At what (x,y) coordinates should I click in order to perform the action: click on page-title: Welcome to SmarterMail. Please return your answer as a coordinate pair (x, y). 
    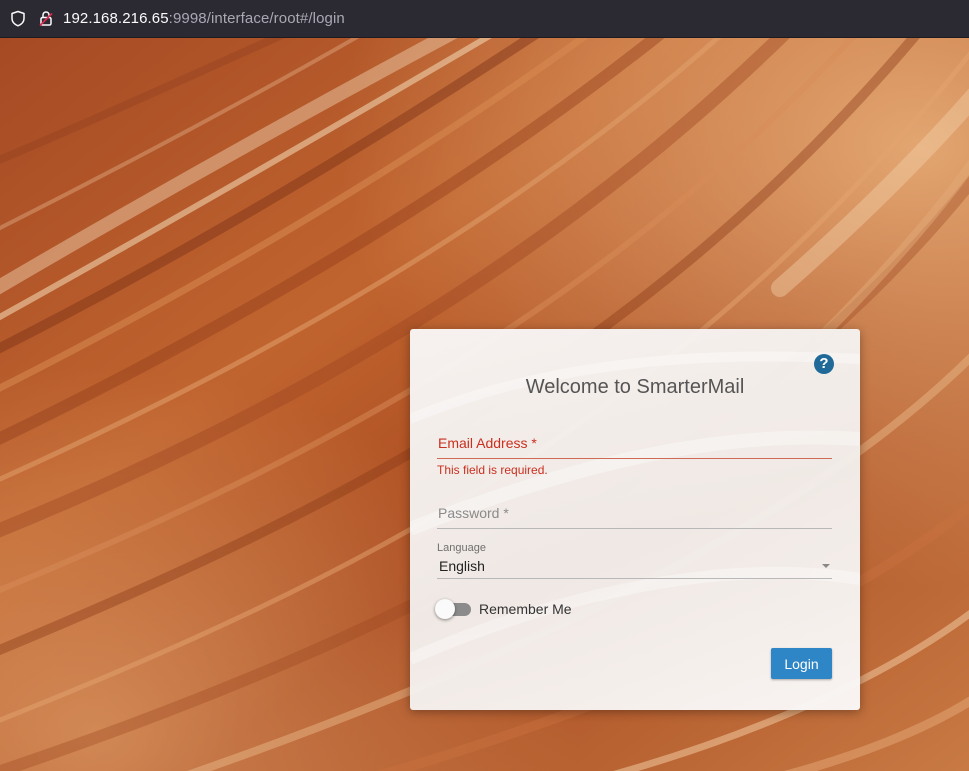
    Looking at the image, I should click on (635, 387).